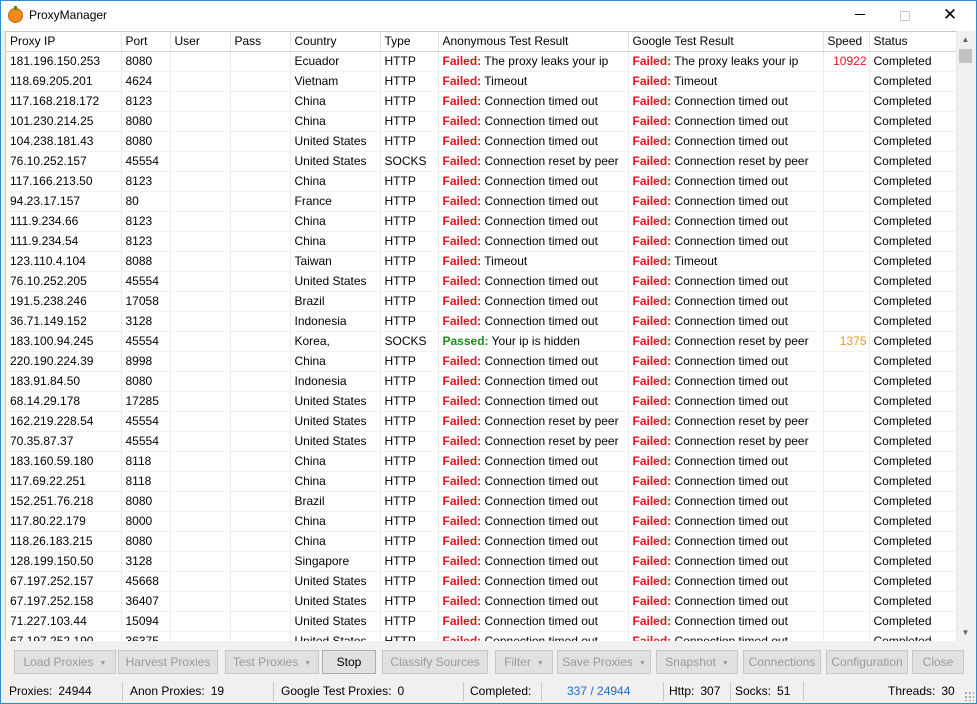 This screenshot has width=977, height=704. I want to click on anon-result-message: Connection timed out, so click(541, 521).